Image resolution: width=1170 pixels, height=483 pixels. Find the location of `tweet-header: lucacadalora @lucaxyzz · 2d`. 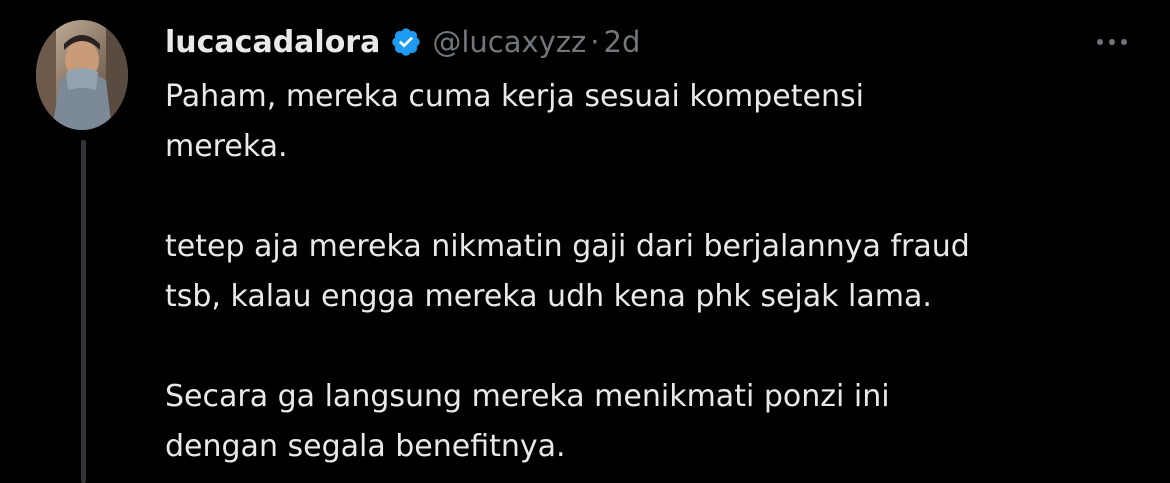

tweet-header: lucacadalora @lucaxyzz · 2d is located at coordinates (402, 42).